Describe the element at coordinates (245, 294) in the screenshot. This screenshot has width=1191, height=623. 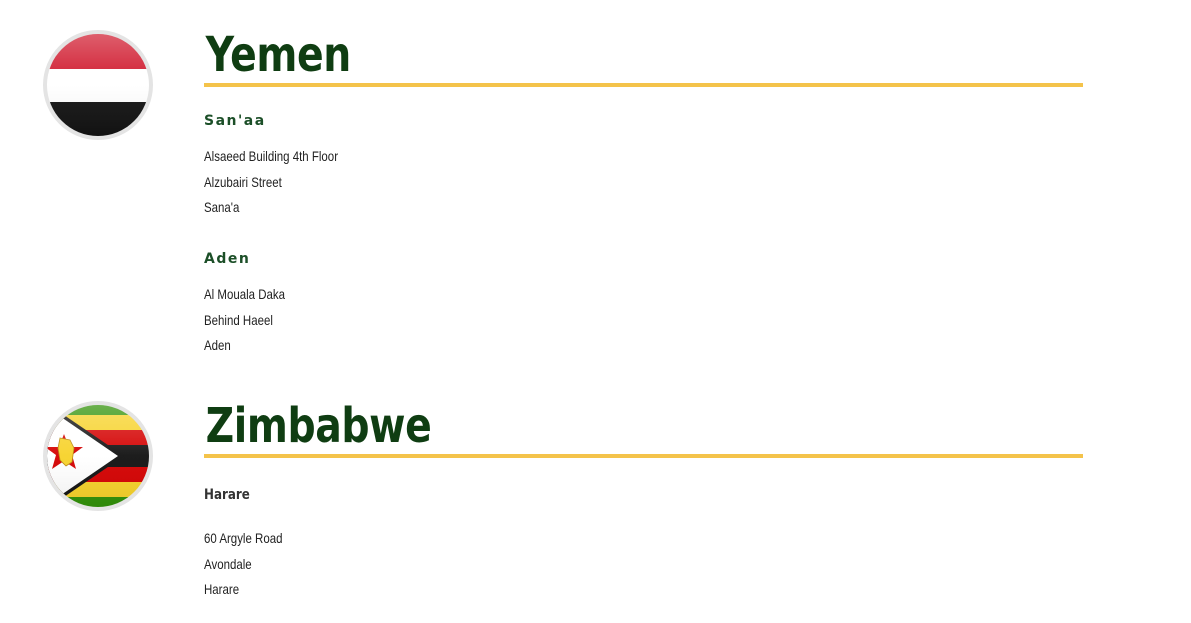
I see `address-line: Al Mouala Daka` at that location.